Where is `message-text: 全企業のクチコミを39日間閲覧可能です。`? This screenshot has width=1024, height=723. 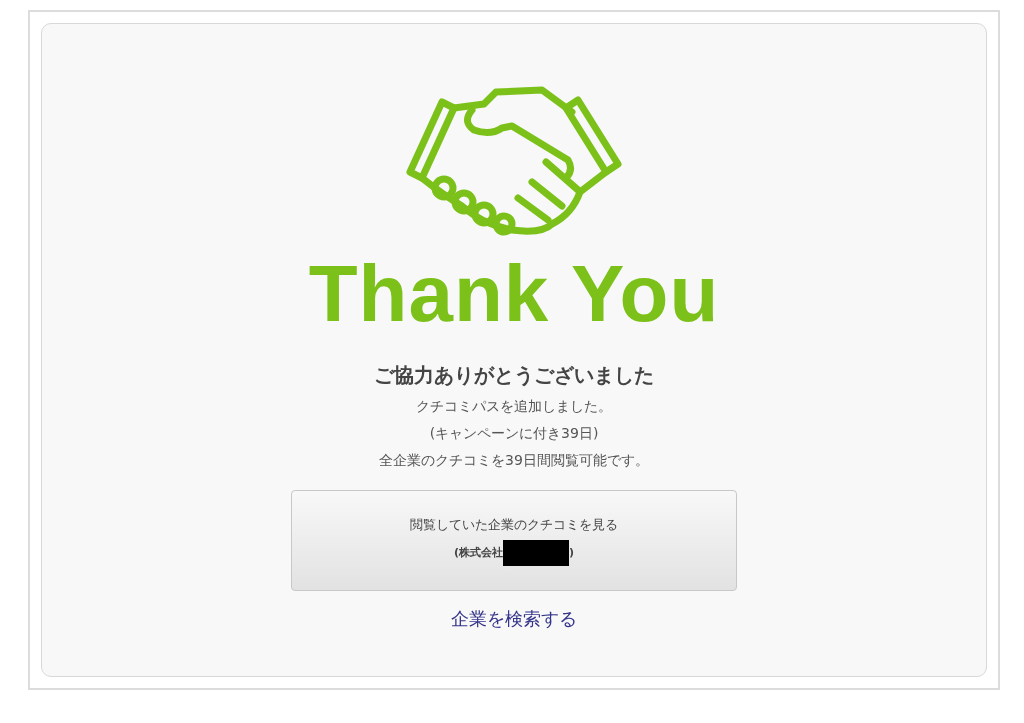
message-text: 全企業のクチコミを39日間閲覧可能です。 is located at coordinates (514, 461).